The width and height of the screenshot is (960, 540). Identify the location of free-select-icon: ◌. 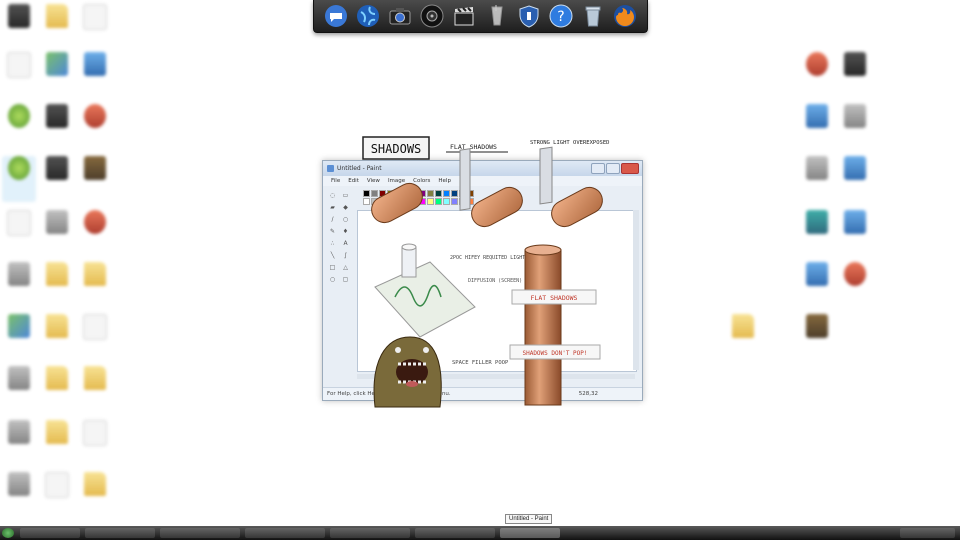
(332, 195).